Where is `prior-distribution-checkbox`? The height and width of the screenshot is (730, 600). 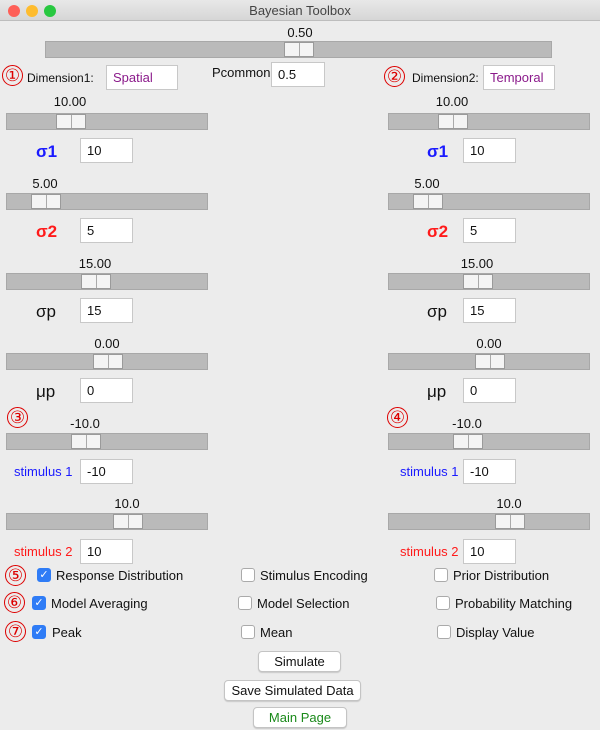
prior-distribution-checkbox is located at coordinates (441, 575).